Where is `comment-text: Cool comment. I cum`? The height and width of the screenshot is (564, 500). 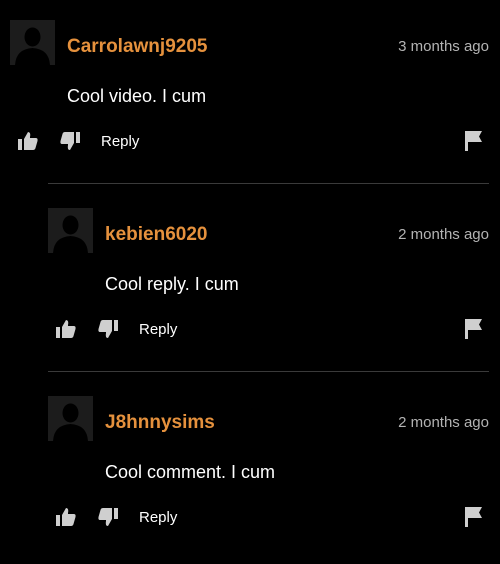
comment-text: Cool comment. I cum is located at coordinates (190, 472).